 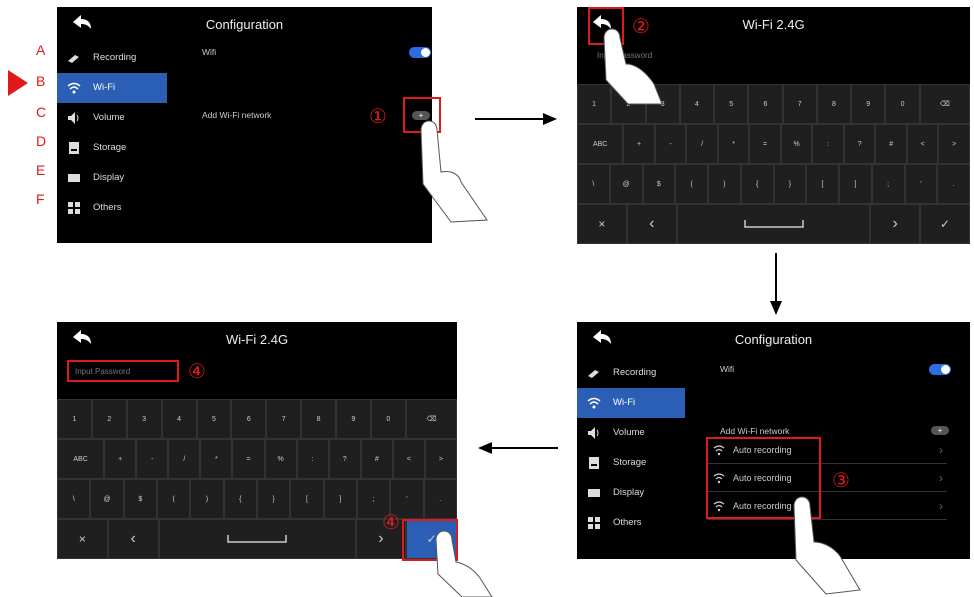 I want to click on finger-icon, so click(x=454, y=171).